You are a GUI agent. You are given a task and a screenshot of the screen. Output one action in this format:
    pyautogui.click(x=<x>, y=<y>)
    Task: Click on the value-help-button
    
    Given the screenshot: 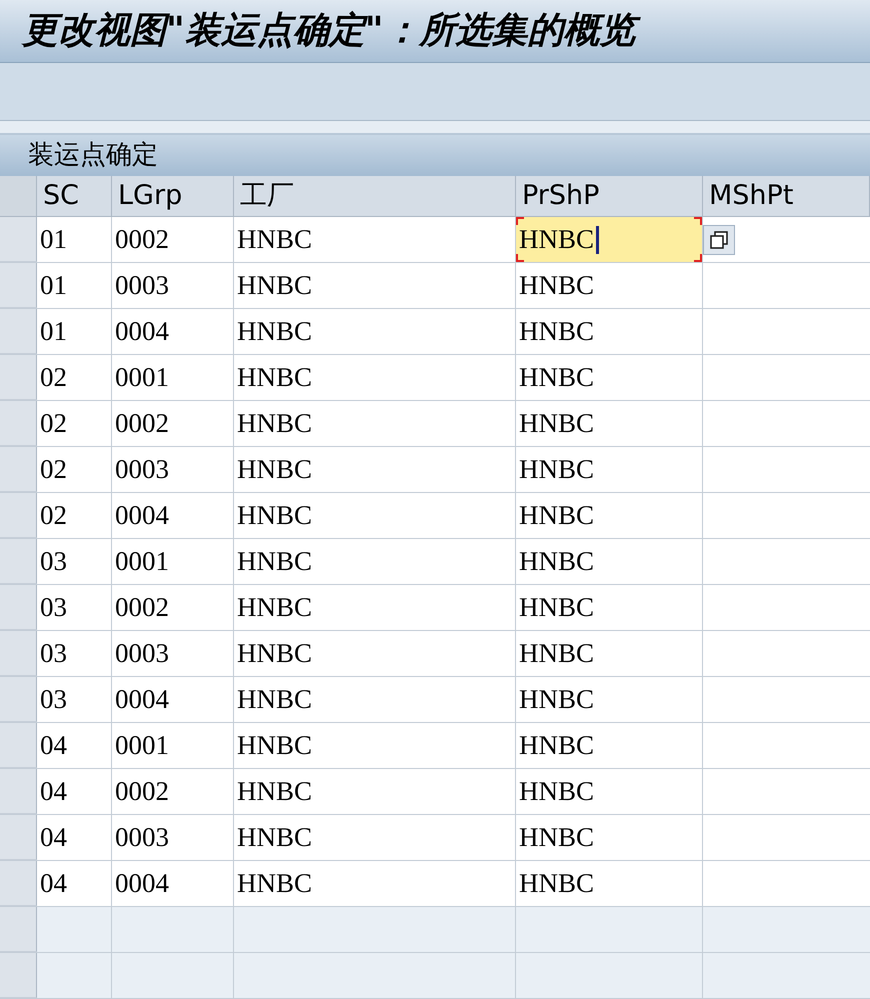 What is the action you would take?
    pyautogui.click(x=719, y=239)
    